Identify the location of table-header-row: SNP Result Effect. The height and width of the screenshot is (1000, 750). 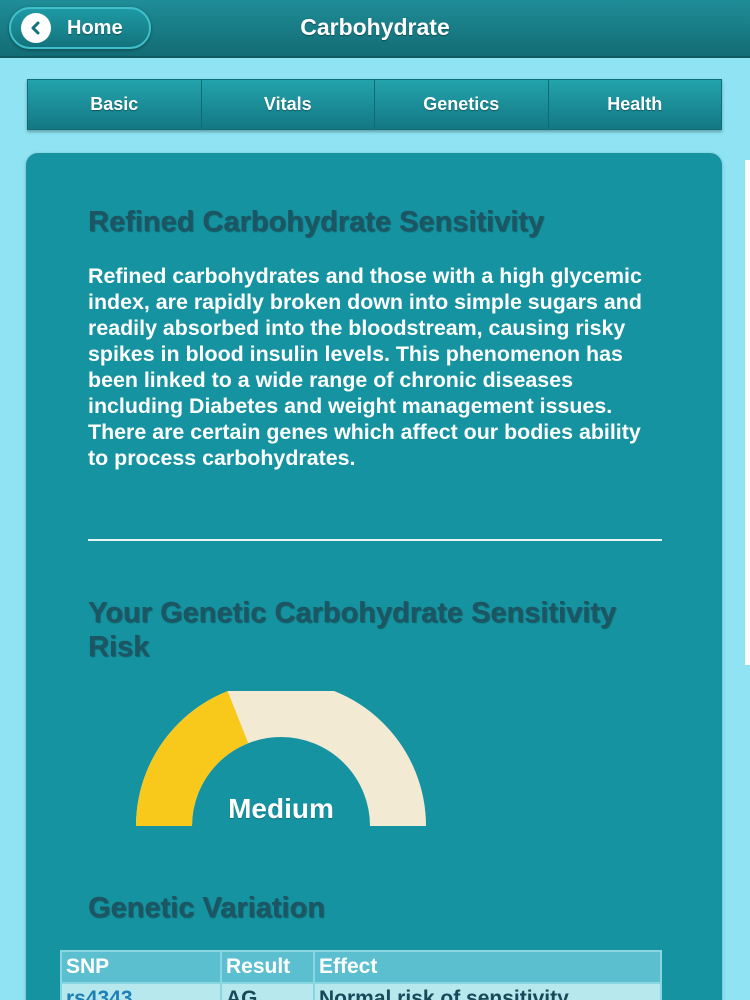
(361, 967).